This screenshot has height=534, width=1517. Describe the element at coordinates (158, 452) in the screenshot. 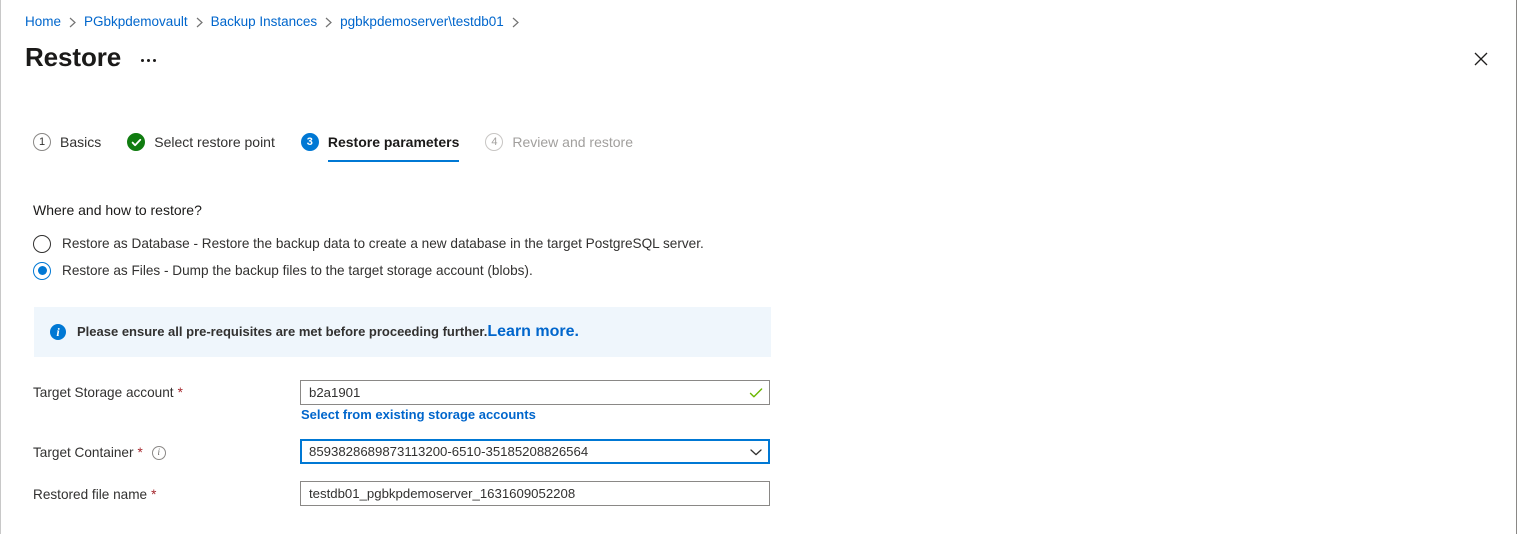

I see `info-tooltip-icon: i` at that location.